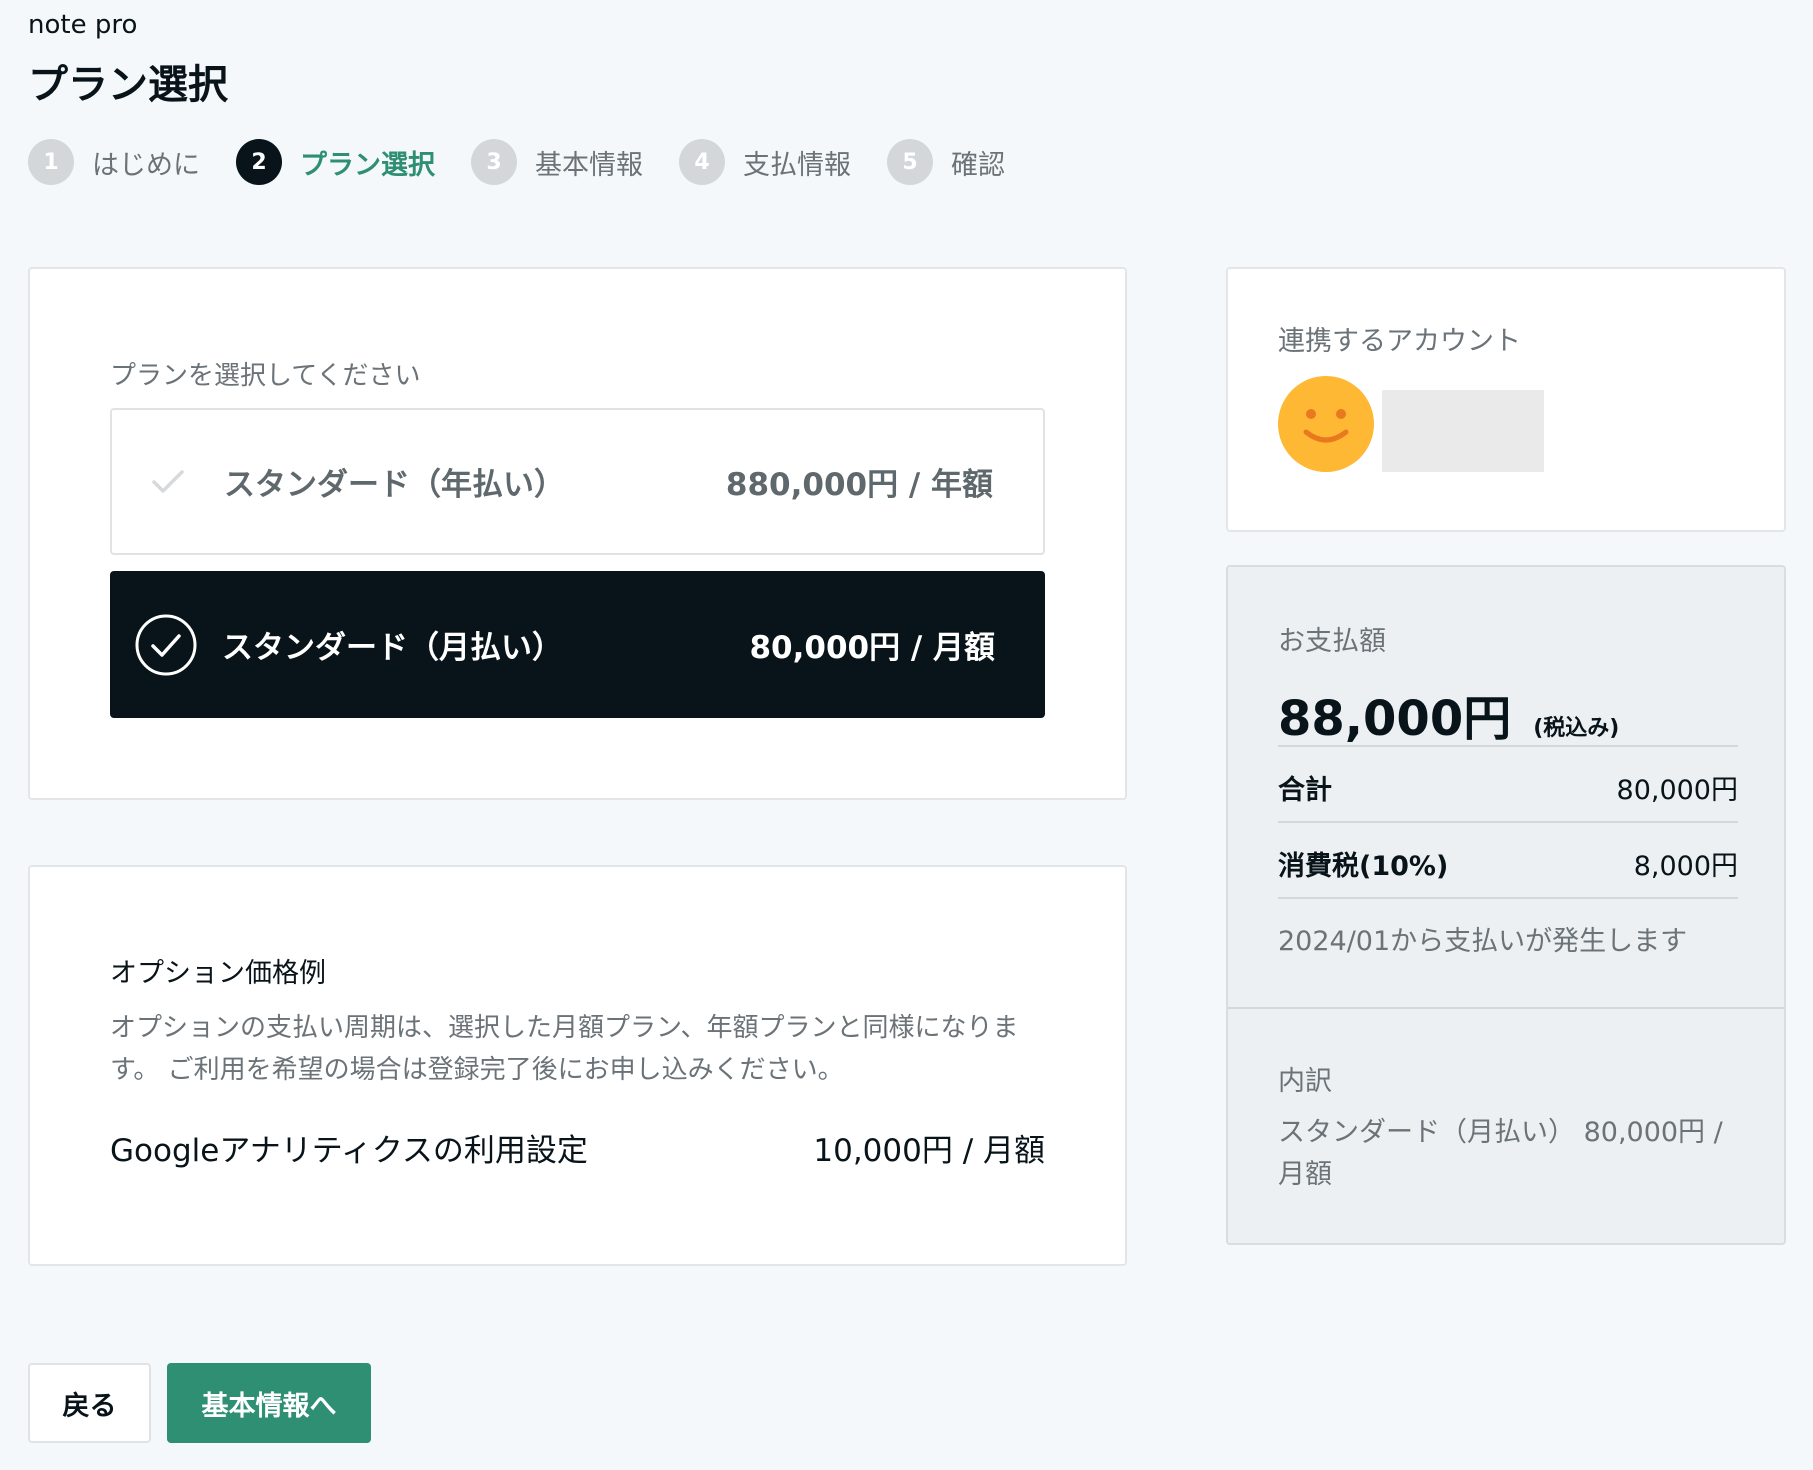 This screenshot has width=1813, height=1470. Describe the element at coordinates (1508, 787) in the screenshot. I see `subtotal-row: 合計 80,000円` at that location.